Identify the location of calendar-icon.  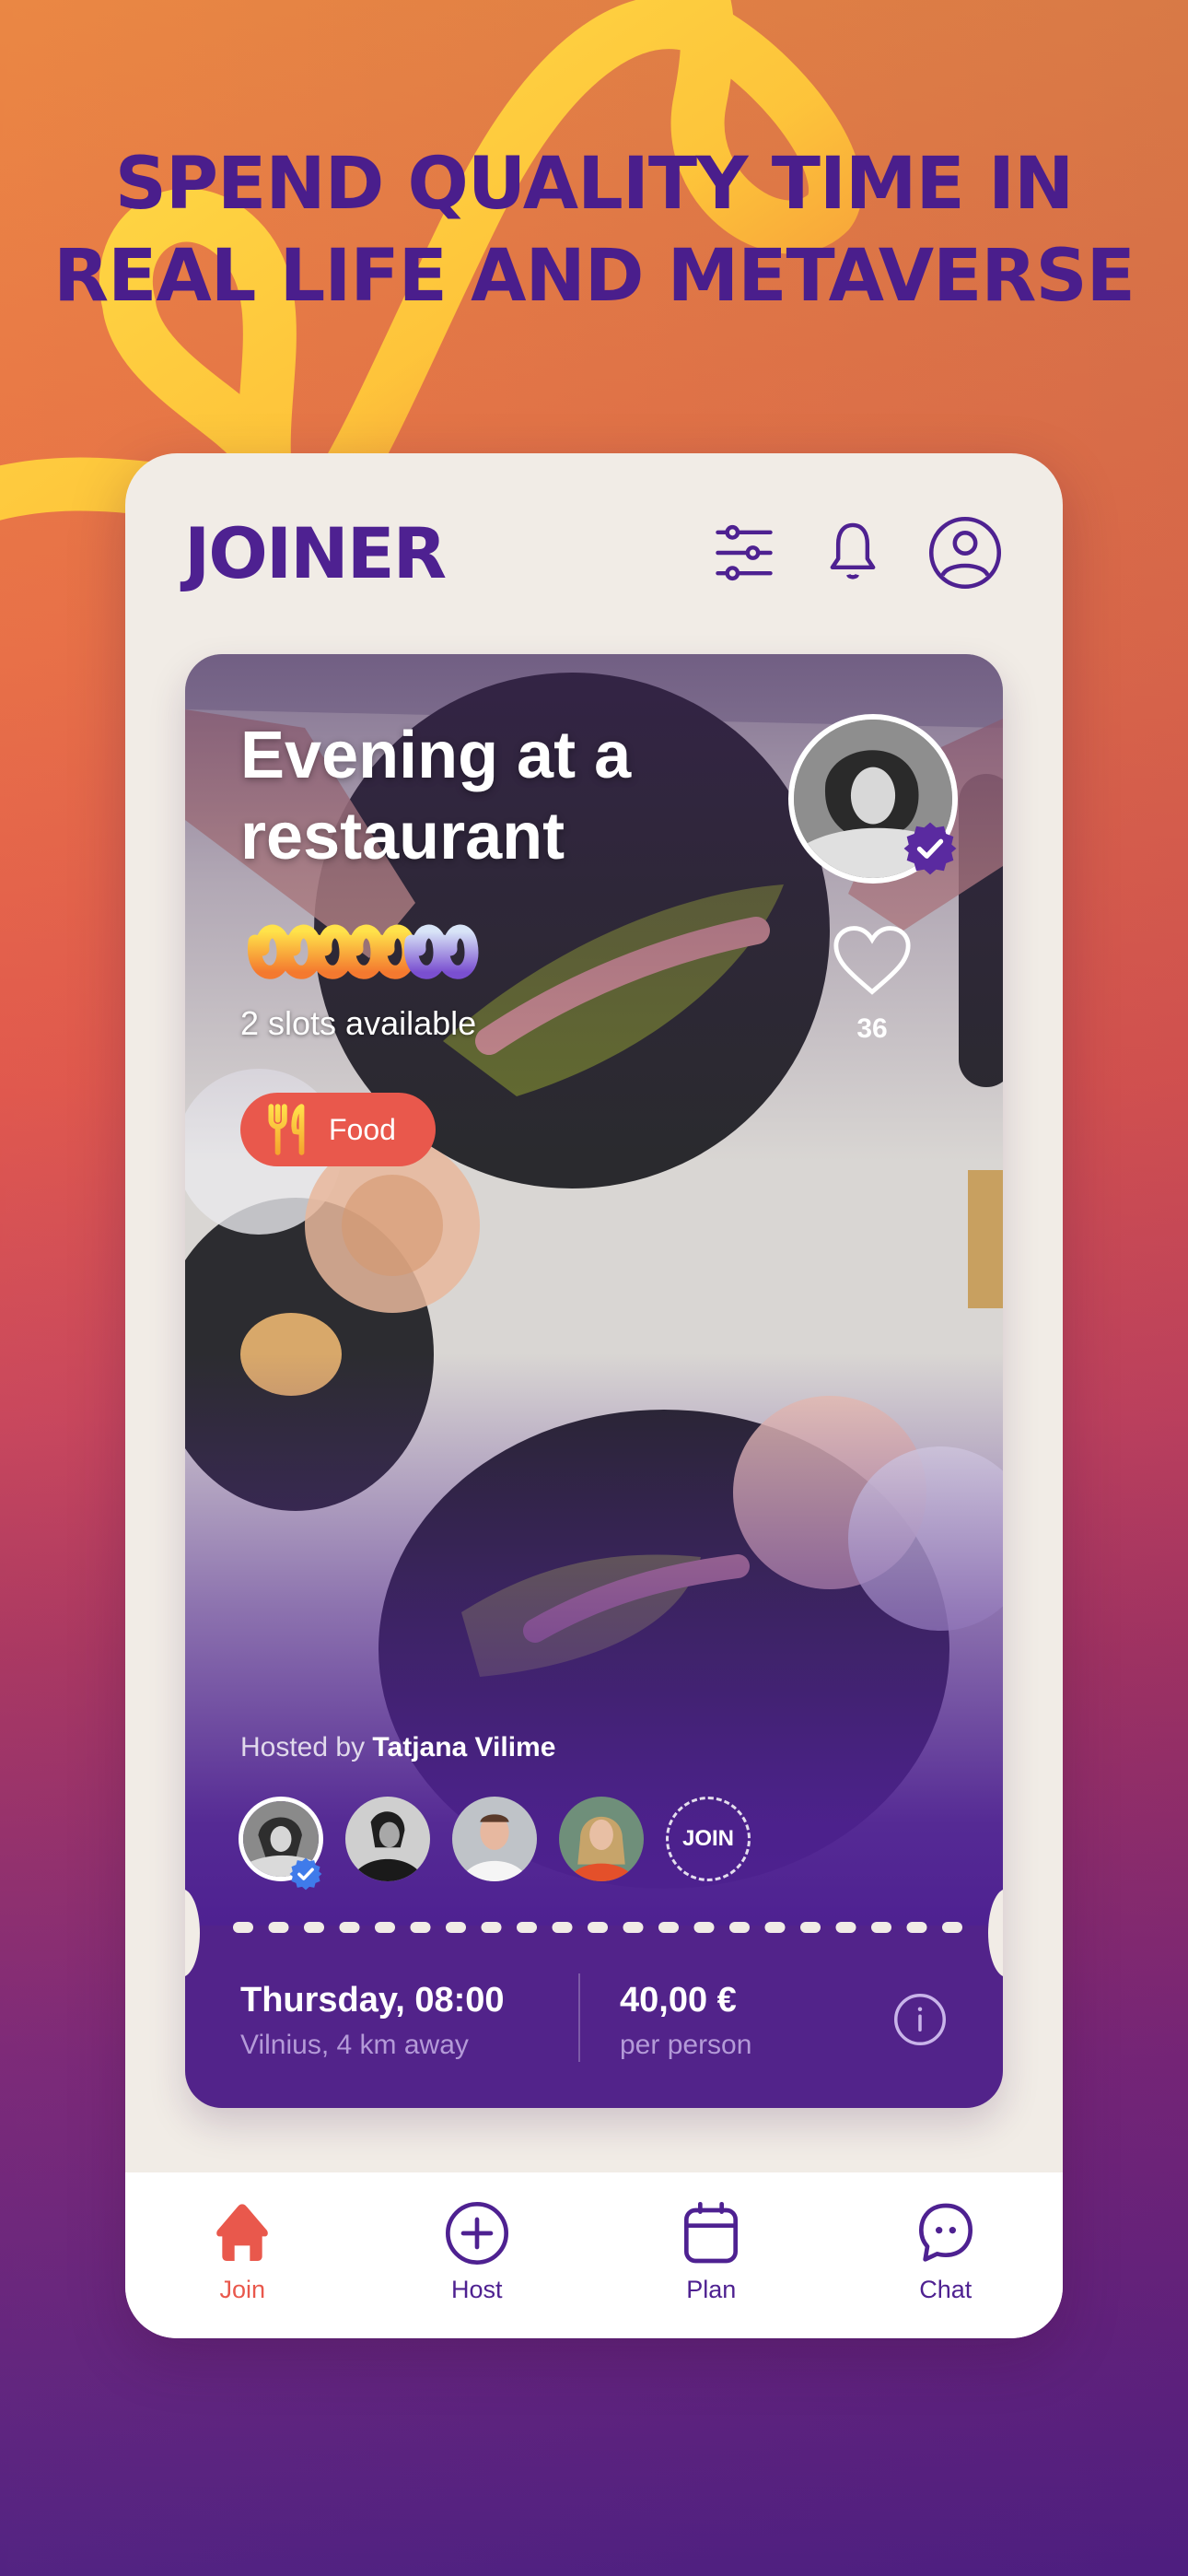
(711, 2233).